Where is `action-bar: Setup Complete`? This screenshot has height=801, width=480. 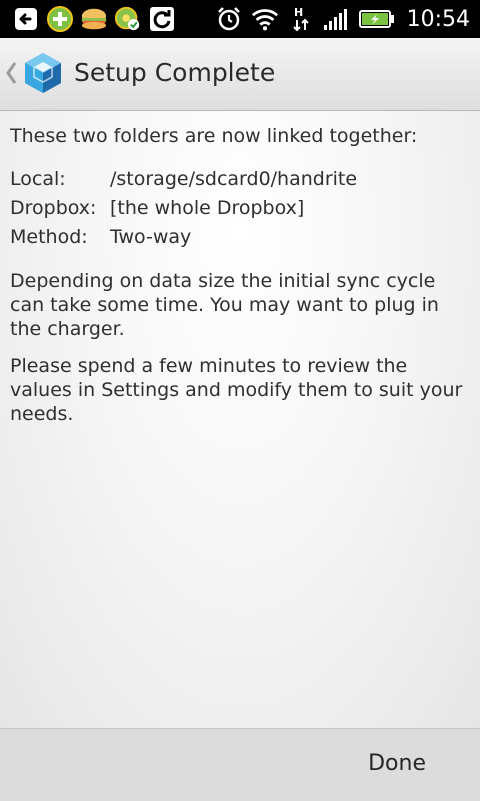 action-bar: Setup Complete is located at coordinates (240, 74).